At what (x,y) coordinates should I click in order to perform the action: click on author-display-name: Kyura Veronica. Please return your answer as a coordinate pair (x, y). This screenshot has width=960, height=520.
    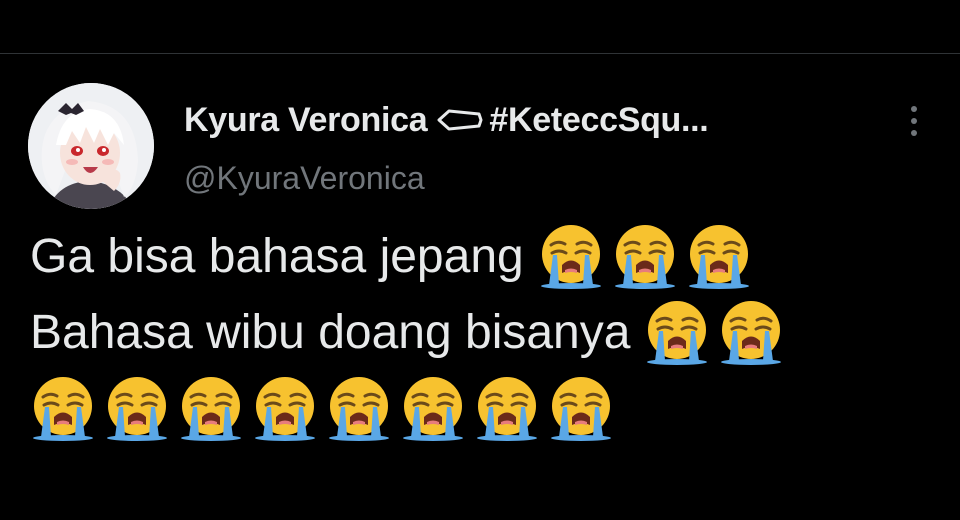
    Looking at the image, I should click on (306, 120).